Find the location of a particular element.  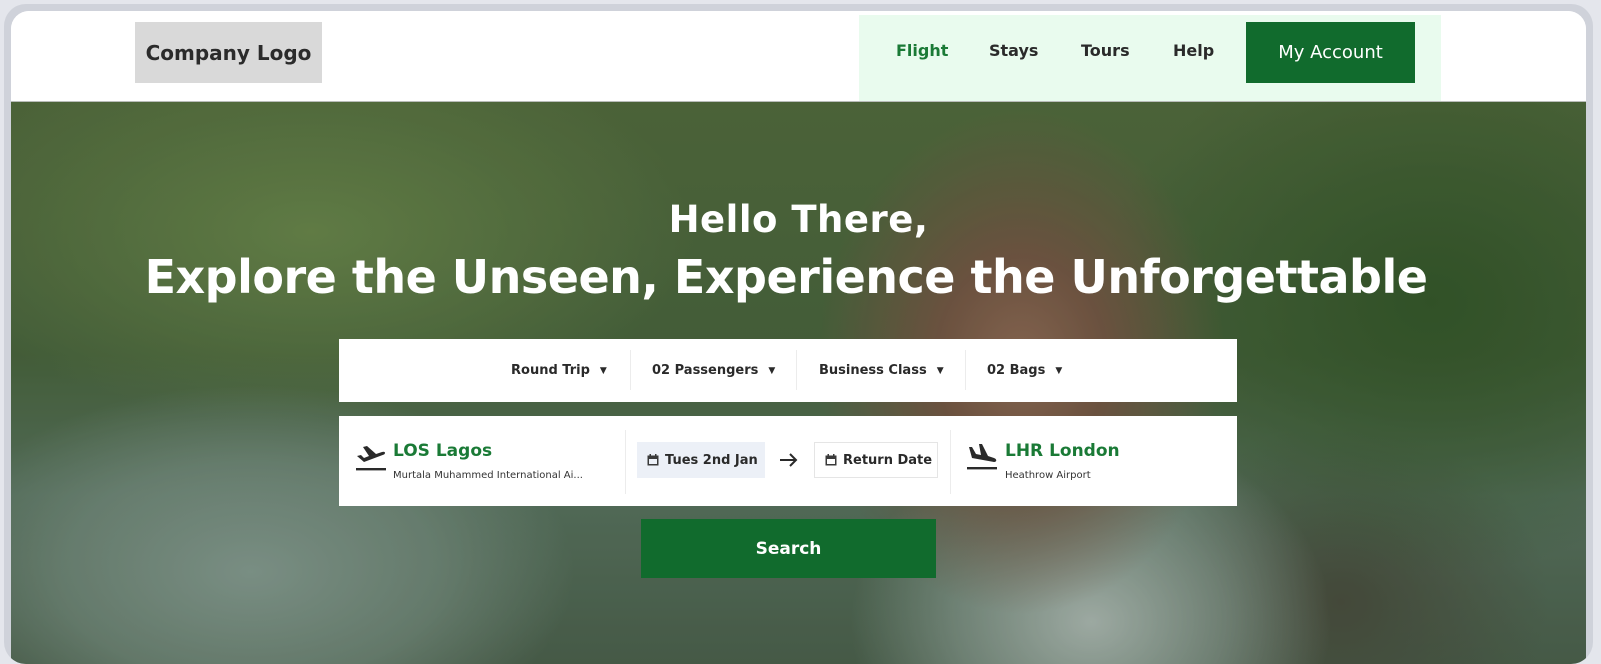

departure-date-label: Tues 2nd Jan is located at coordinates (711, 460).